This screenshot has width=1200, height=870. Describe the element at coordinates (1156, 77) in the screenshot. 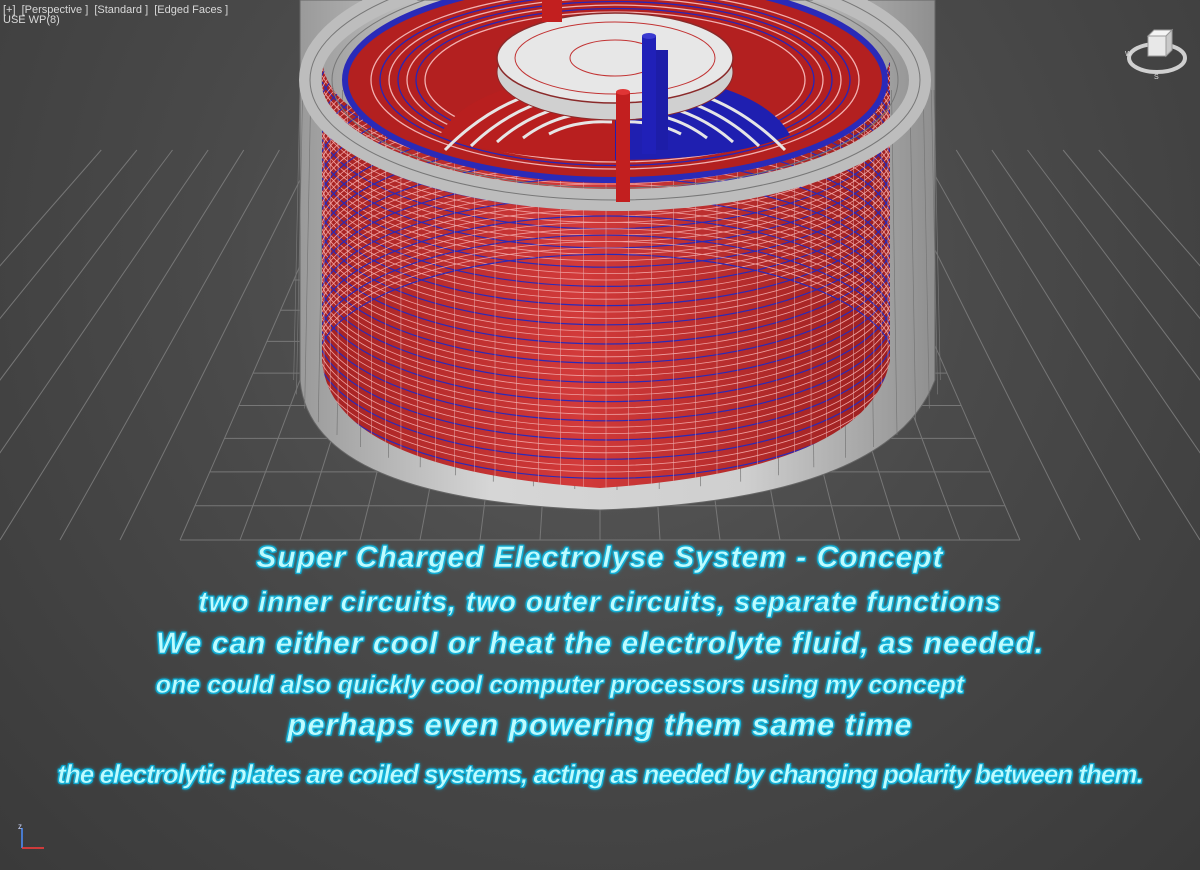

I see `compass-south-label: S` at that location.